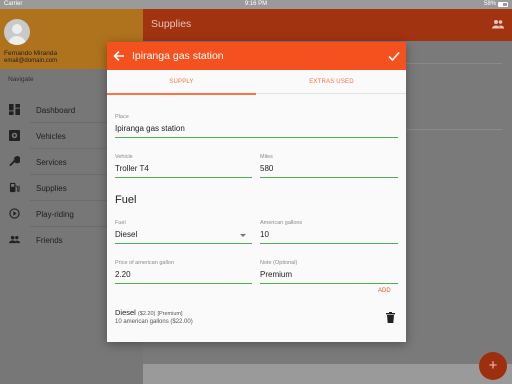 This screenshot has height=384, width=512. Describe the element at coordinates (51, 188) in the screenshot. I see `sidebar-item-label: Supplies` at that location.